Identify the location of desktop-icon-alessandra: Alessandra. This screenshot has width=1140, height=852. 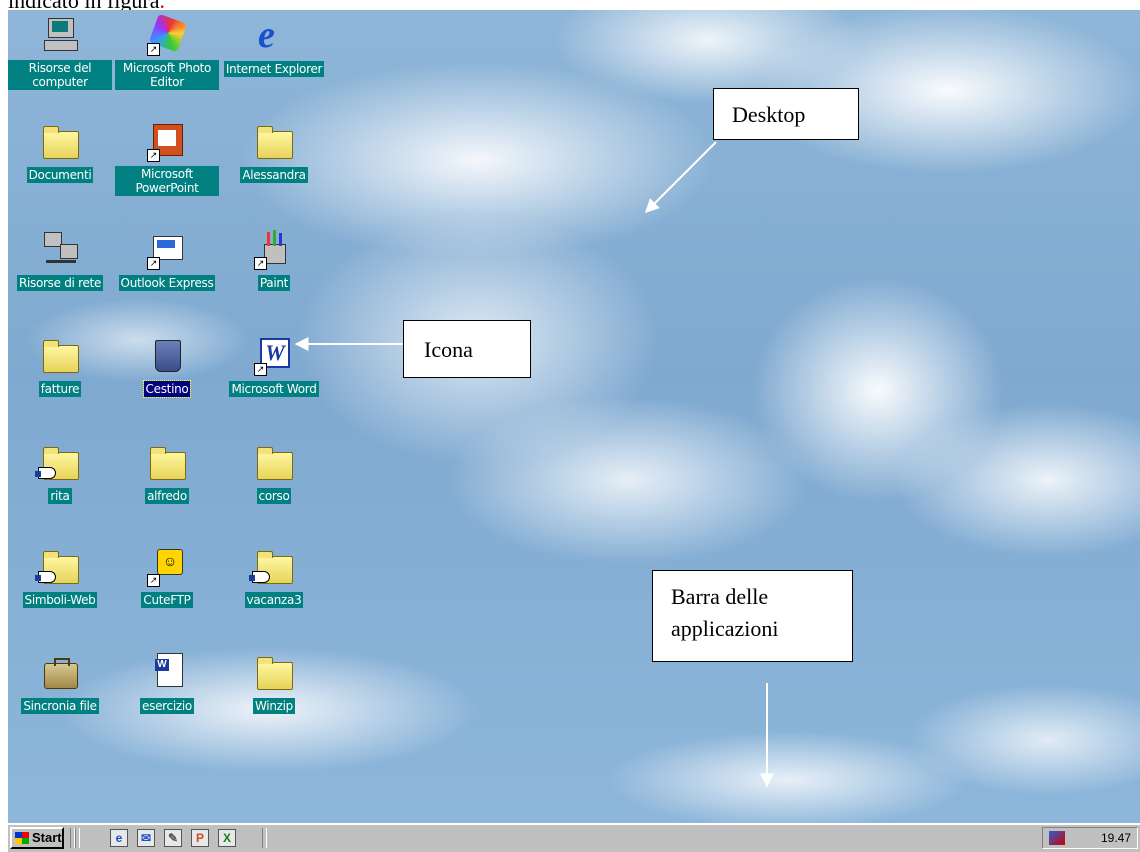
(274, 153).